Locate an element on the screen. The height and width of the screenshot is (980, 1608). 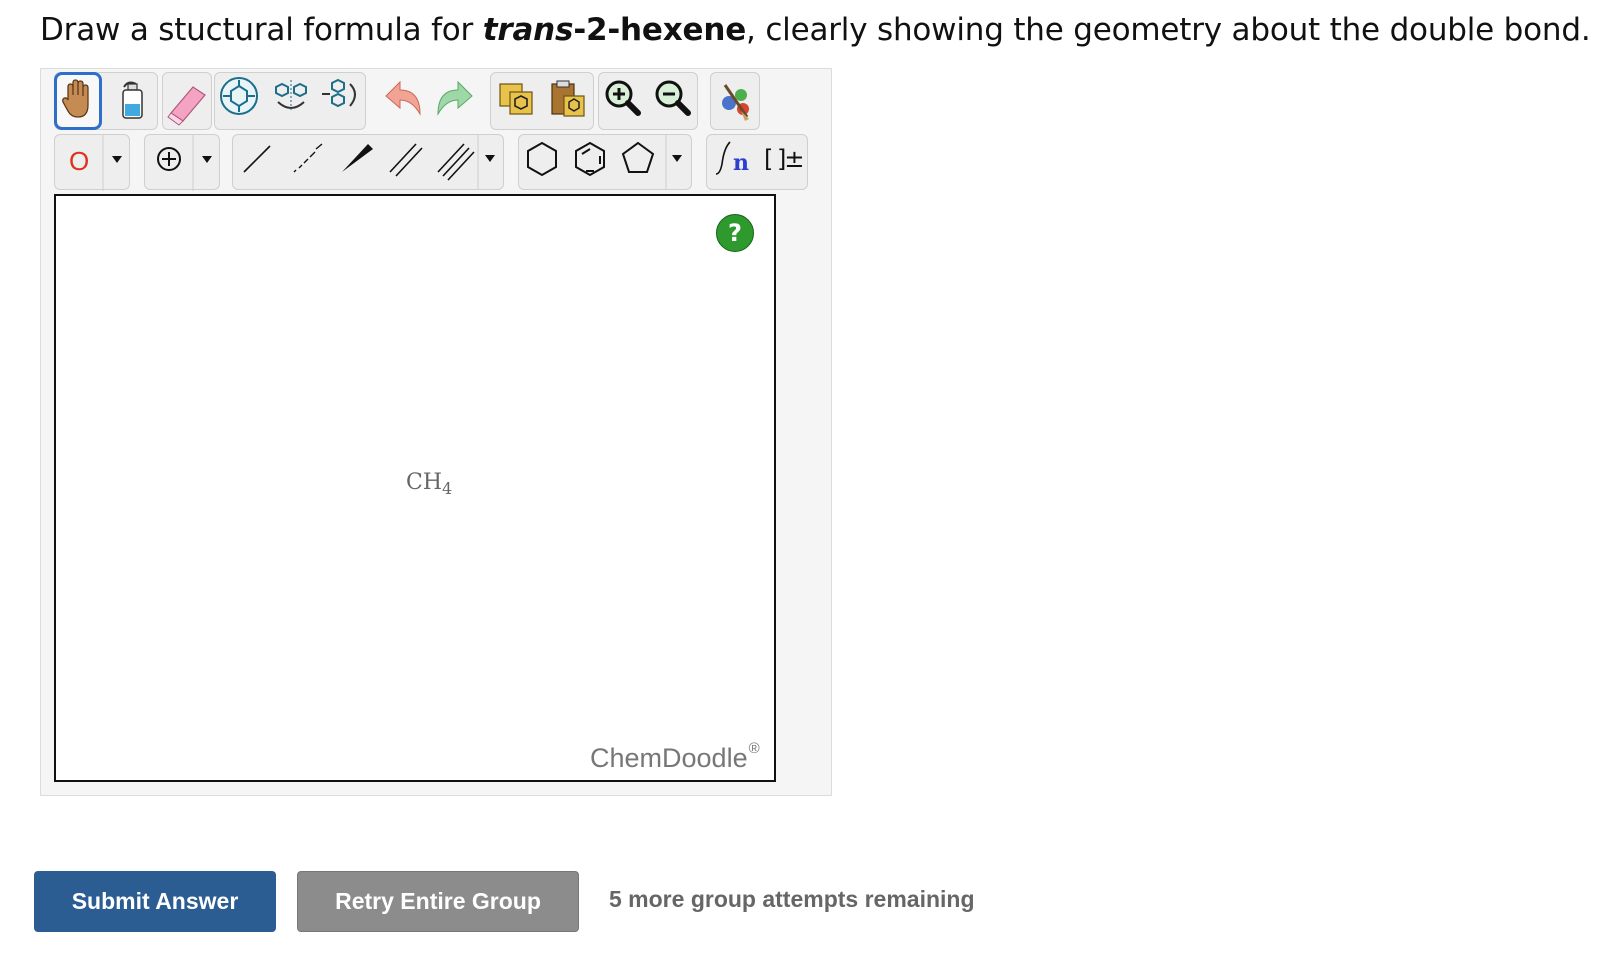
benzene-button is located at coordinates (590, 162).